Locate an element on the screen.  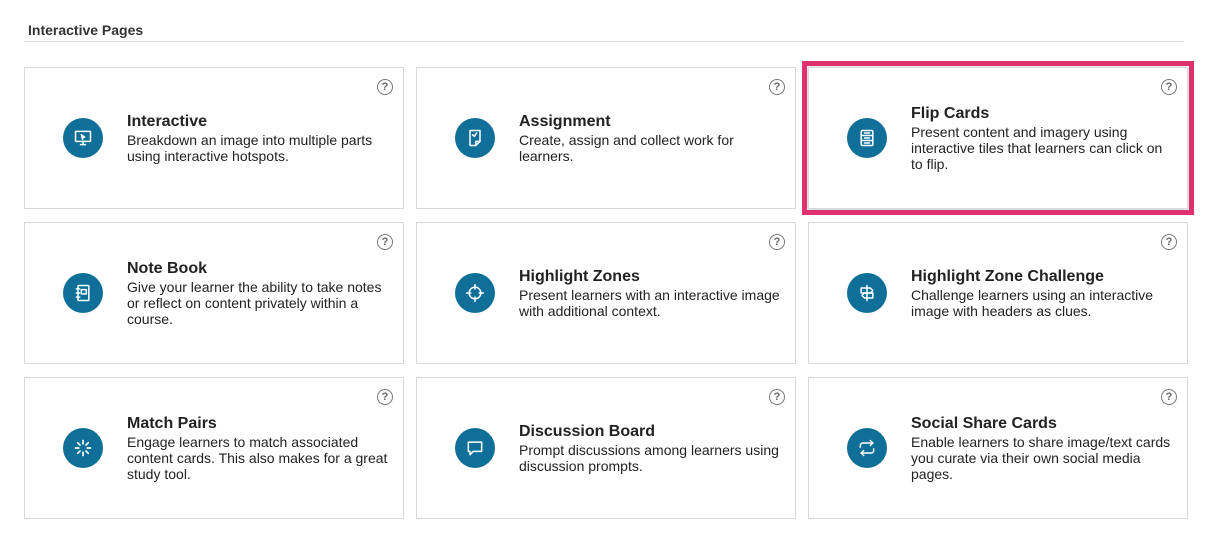
share-repeat-icon is located at coordinates (867, 448).